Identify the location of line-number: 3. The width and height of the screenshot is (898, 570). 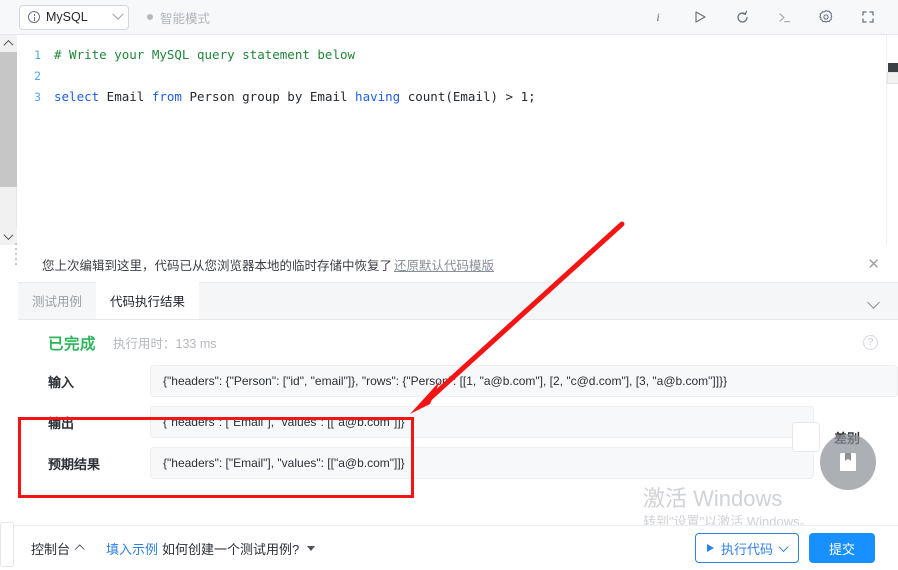
(37, 96).